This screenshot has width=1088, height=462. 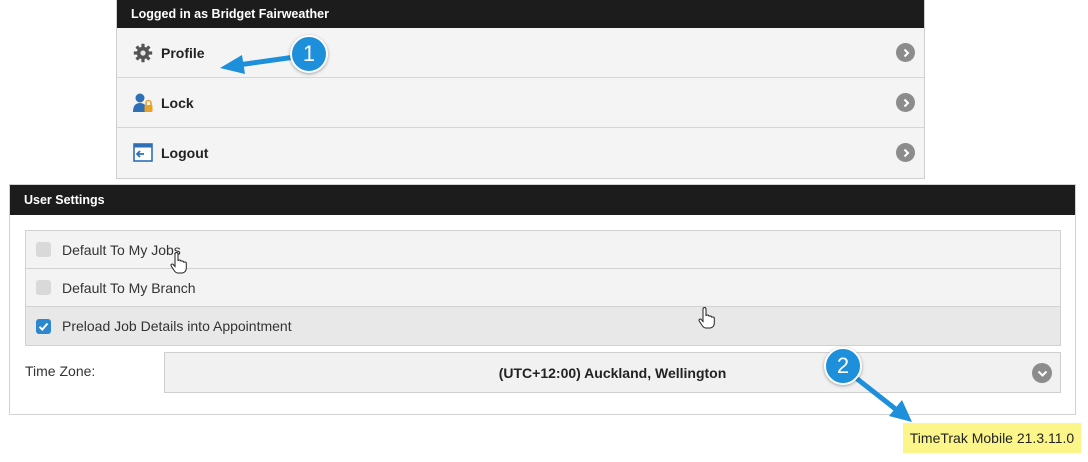 What do you see at coordinates (843, 366) in the screenshot?
I see `callout-badge-2: 2` at bounding box center [843, 366].